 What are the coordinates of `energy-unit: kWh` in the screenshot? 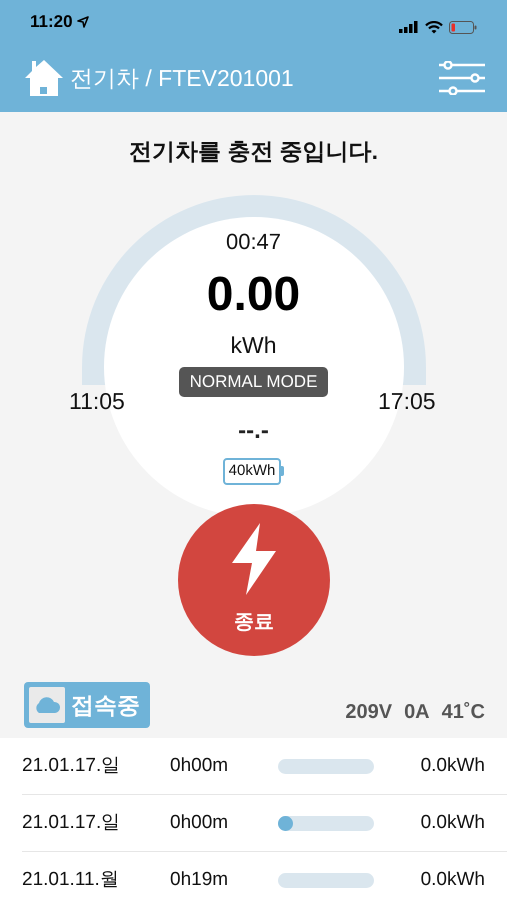 It's located at (253, 345).